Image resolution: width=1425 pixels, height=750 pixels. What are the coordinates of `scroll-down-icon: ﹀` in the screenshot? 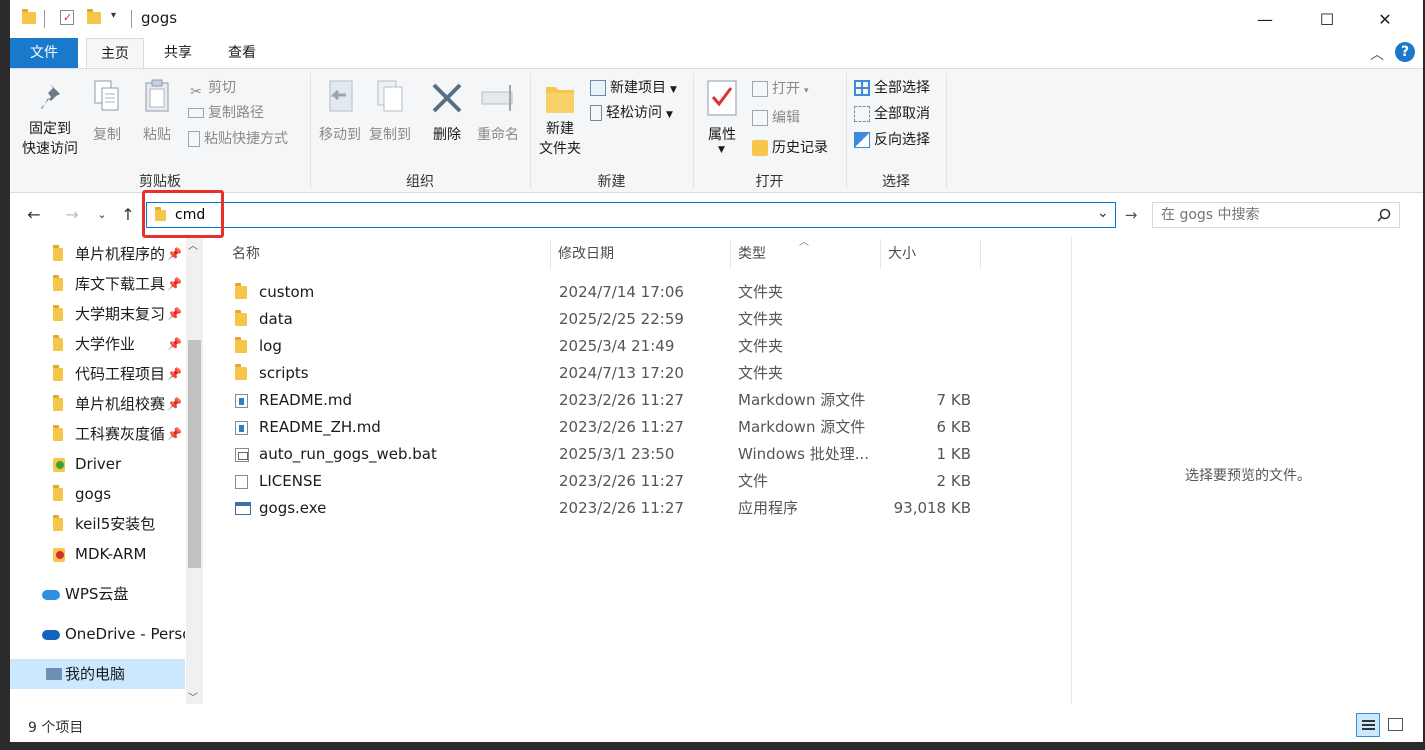 It's located at (193, 696).